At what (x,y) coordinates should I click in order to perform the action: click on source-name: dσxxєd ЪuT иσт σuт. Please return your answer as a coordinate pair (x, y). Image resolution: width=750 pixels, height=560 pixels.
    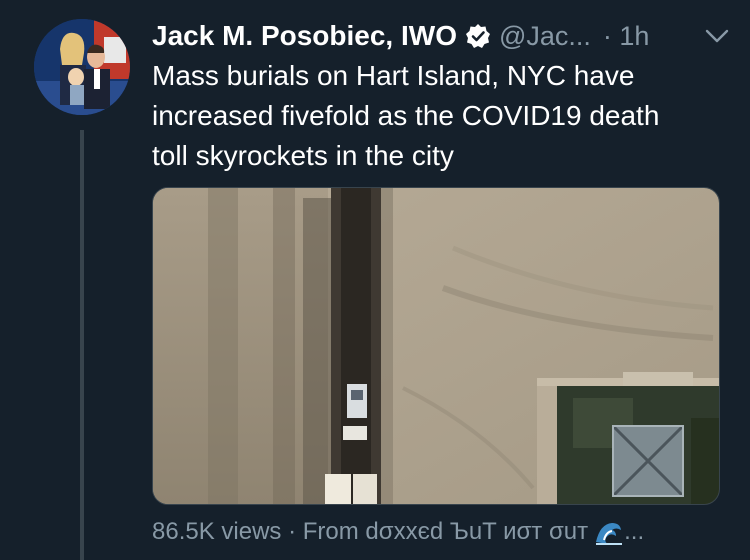
    Looking at the image, I should click on (476, 532).